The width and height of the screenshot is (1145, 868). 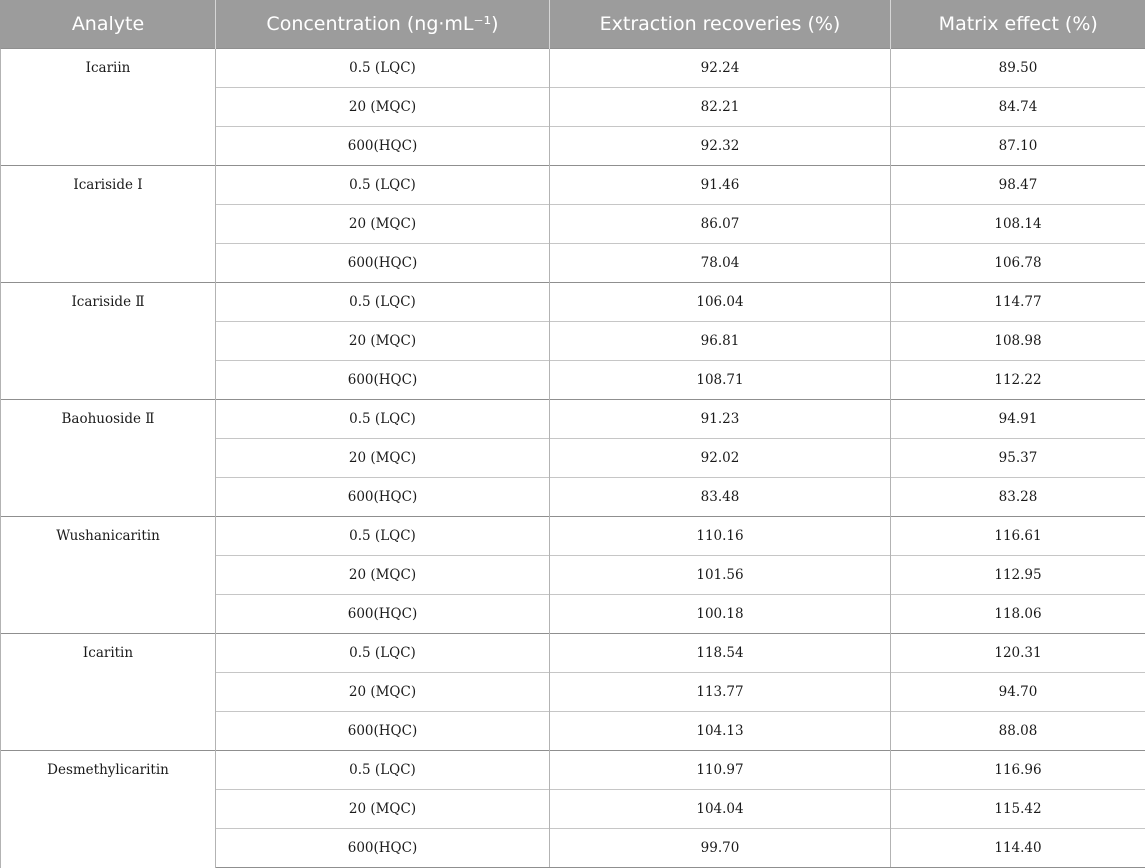 I want to click on table-row: Icariside Ⅰ0.5 (LQC)91.4698.47, so click(x=573, y=185).